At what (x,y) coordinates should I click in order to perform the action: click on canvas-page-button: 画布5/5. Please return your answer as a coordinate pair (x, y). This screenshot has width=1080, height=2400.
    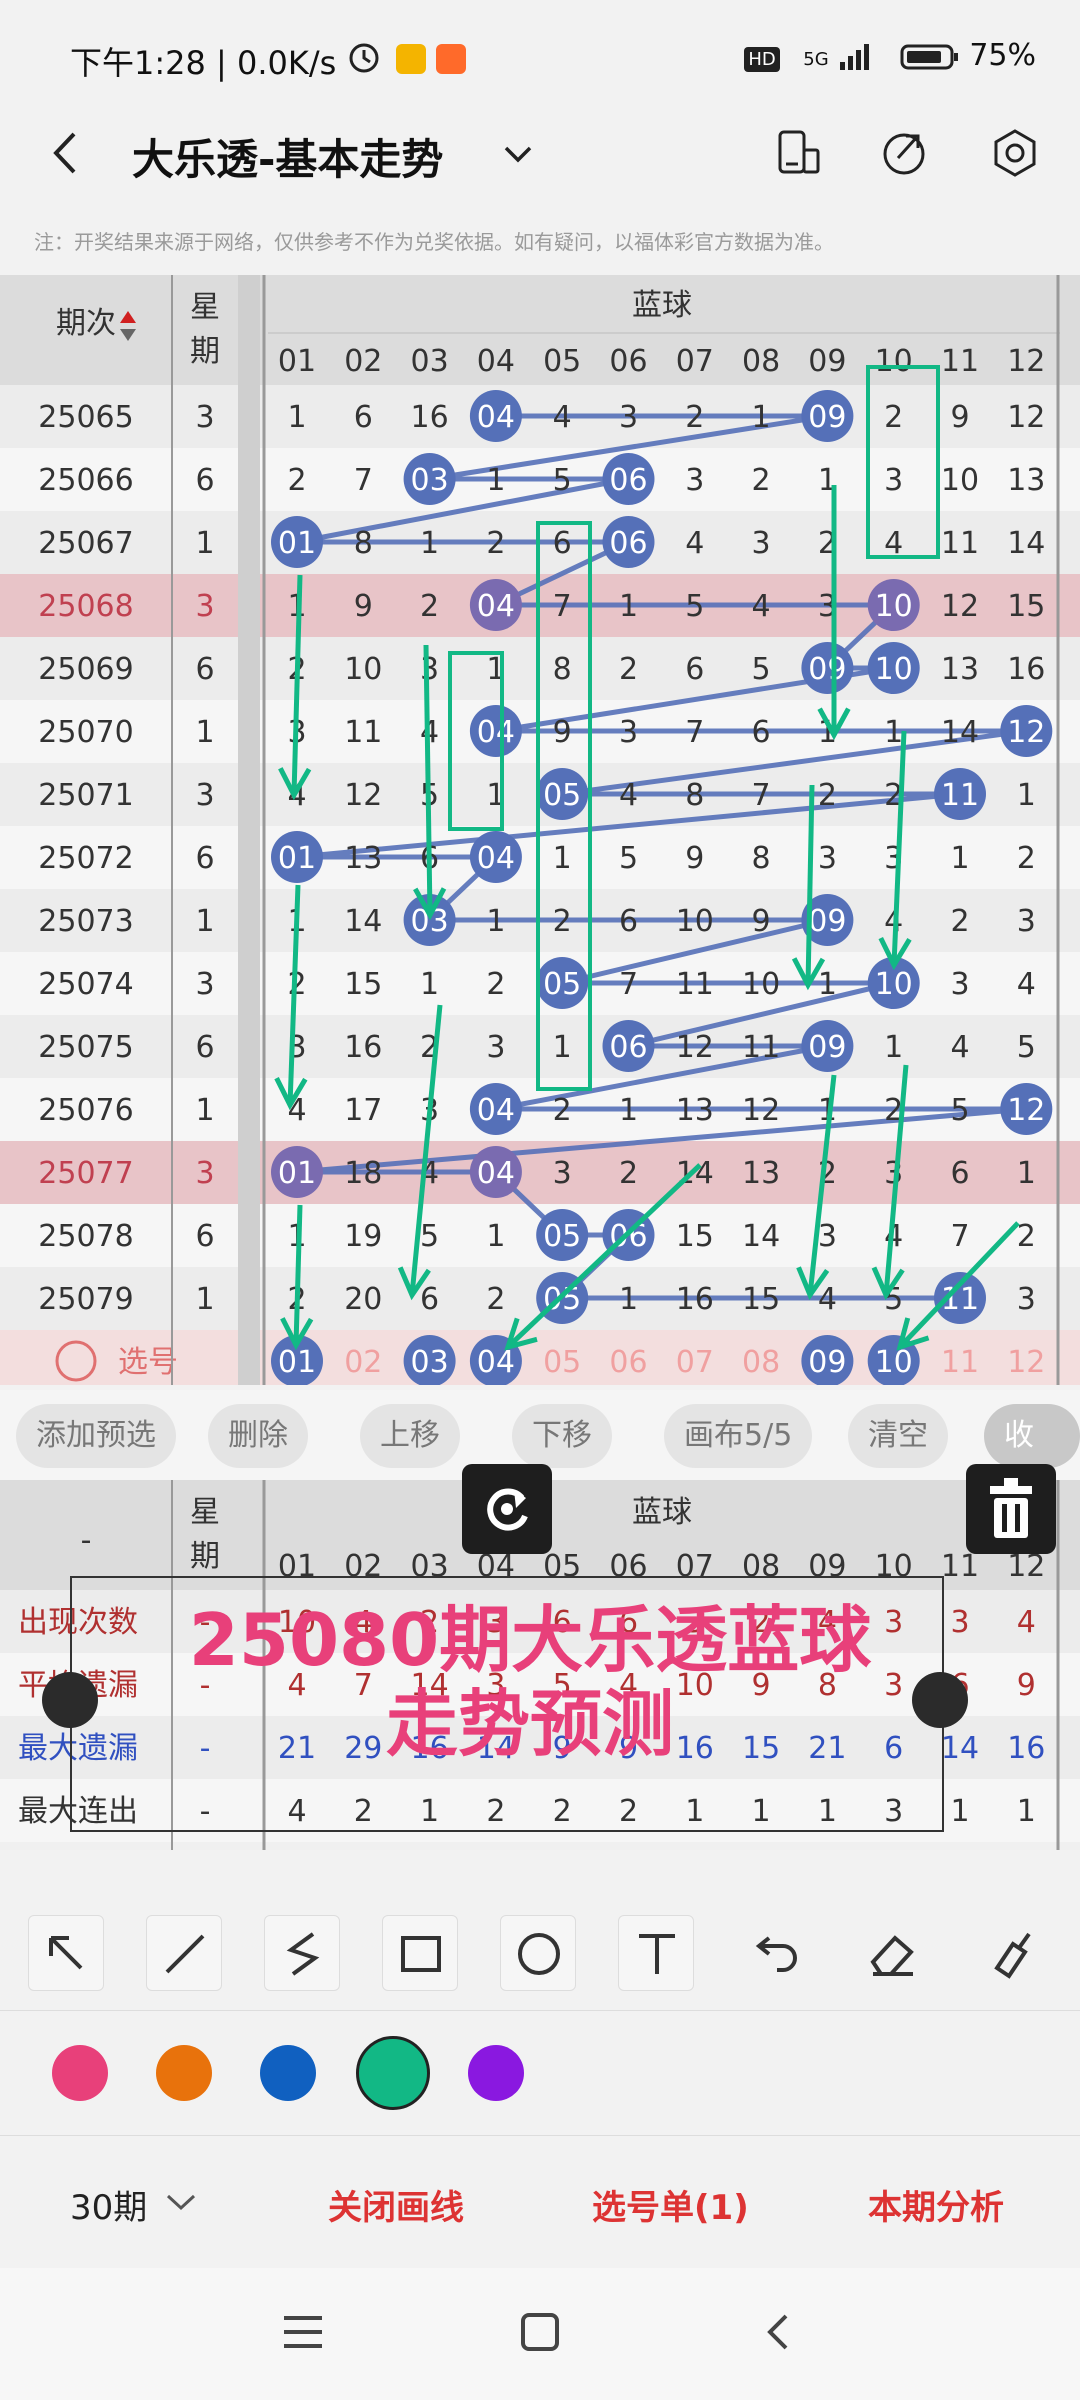
    Looking at the image, I should click on (738, 1436).